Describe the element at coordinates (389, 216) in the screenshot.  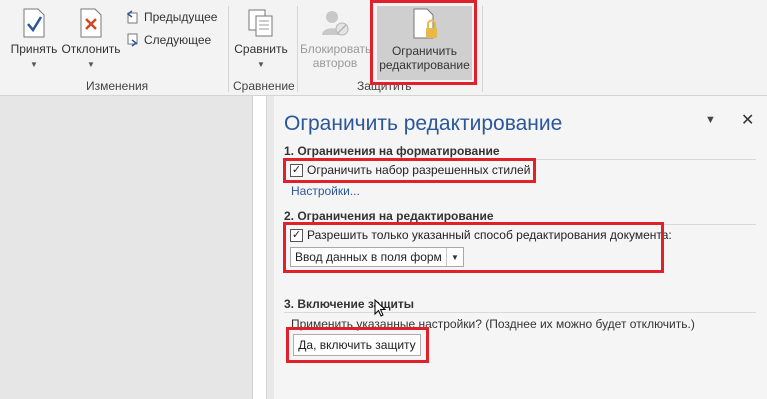
I see `section2-heading: 2. Ограничения на редактирование` at that location.